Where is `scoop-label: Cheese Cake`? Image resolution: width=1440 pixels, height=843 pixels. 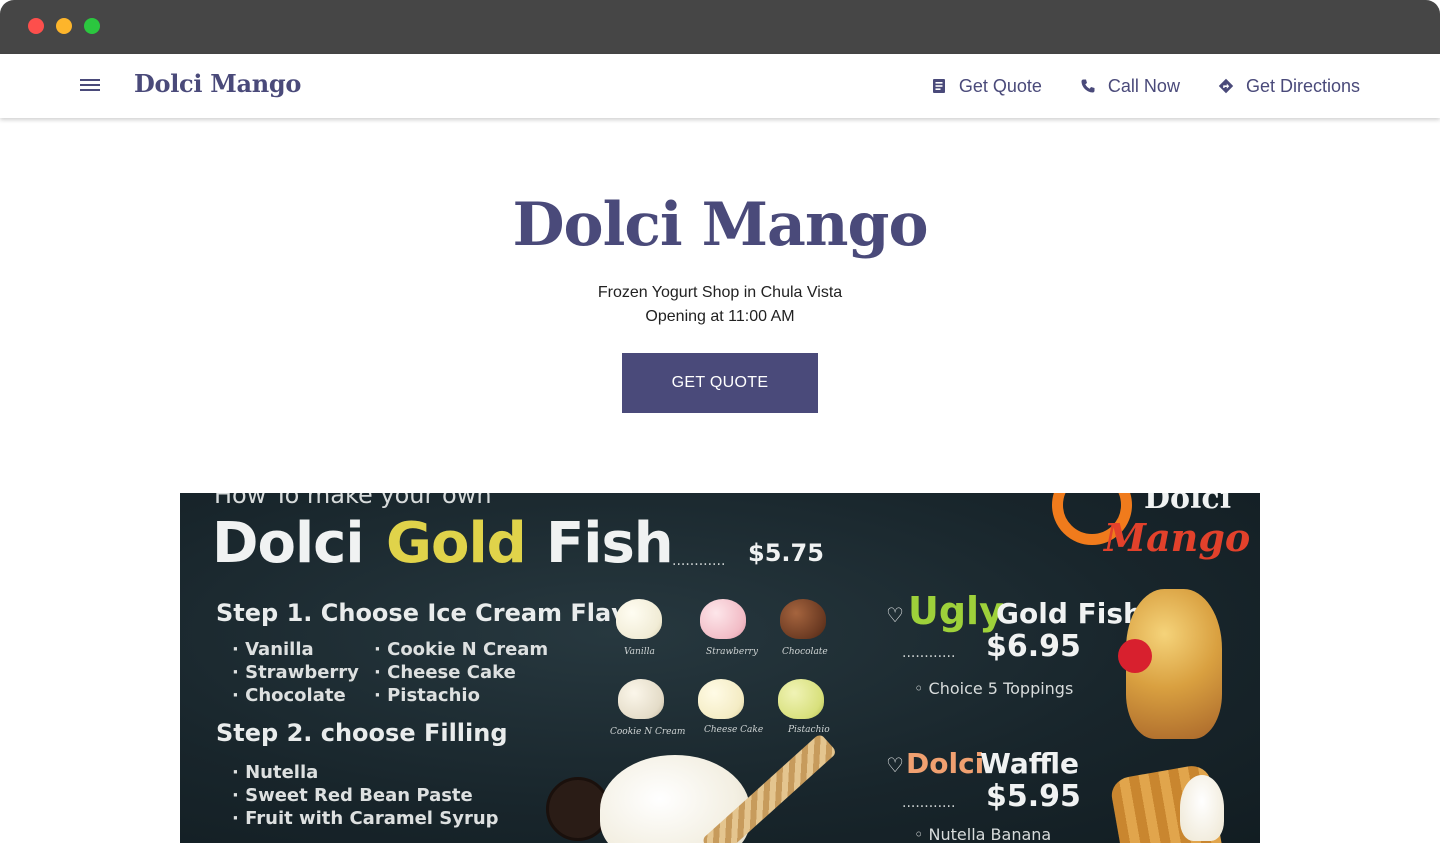
scoop-label: Cheese Cake is located at coordinates (734, 730).